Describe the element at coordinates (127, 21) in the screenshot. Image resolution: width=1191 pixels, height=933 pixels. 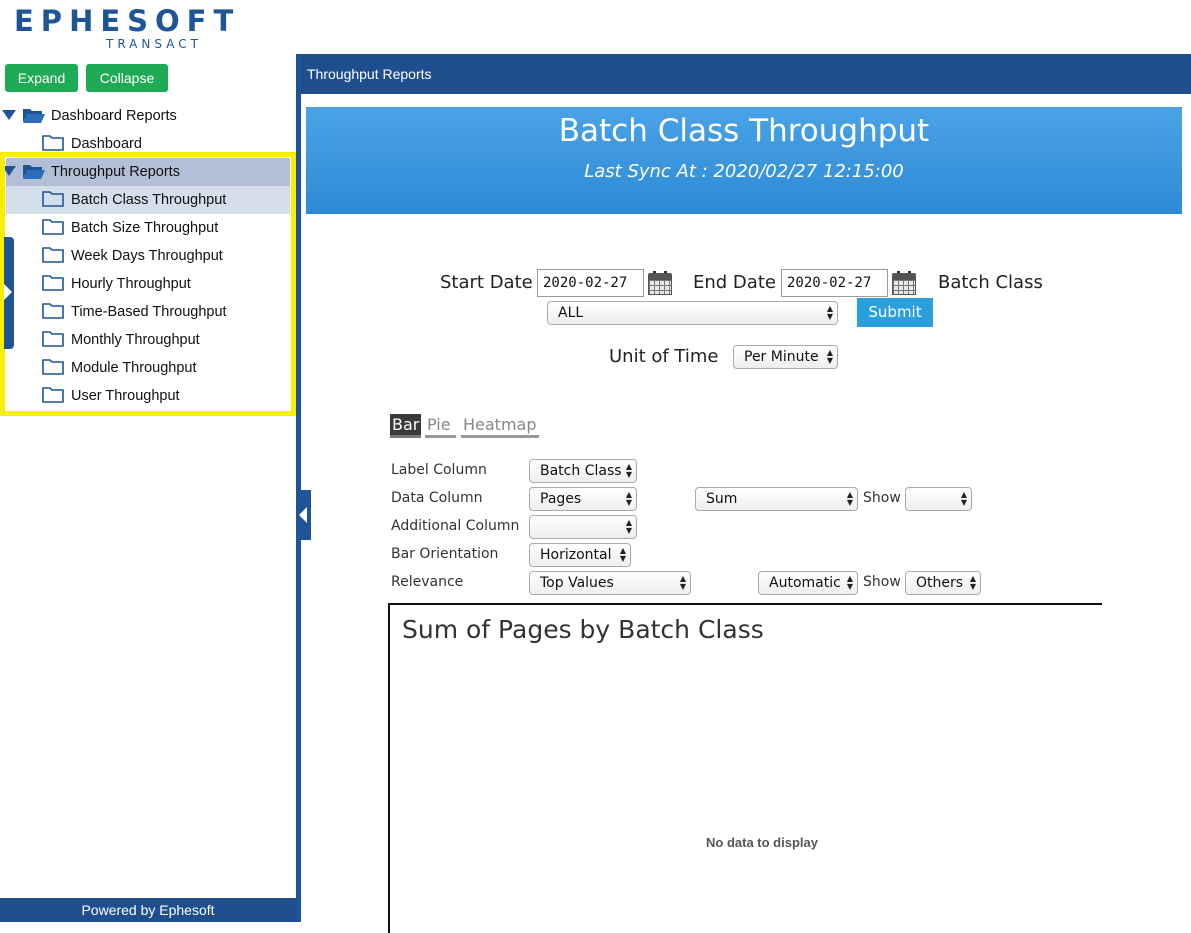
I see `logo-main-text: EPHESOFT` at that location.